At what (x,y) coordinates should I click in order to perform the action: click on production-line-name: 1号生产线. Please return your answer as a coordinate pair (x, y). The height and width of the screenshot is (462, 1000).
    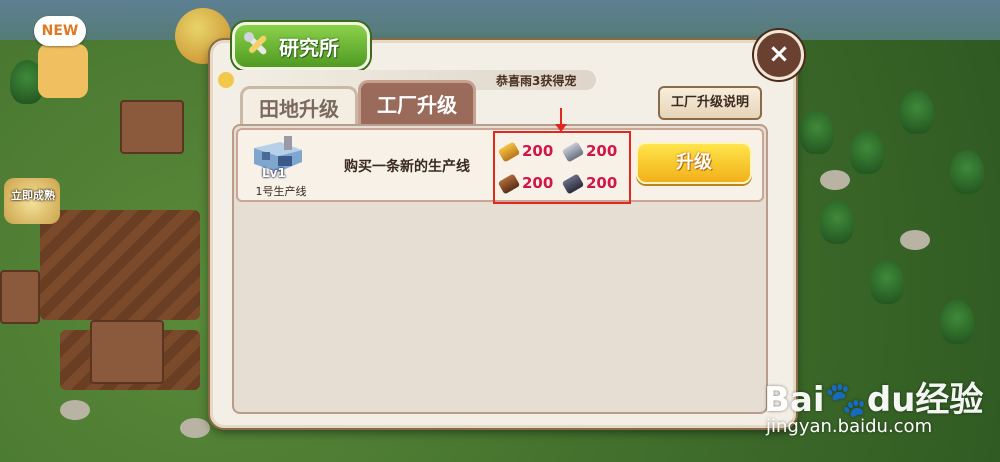
    Looking at the image, I should click on (281, 191).